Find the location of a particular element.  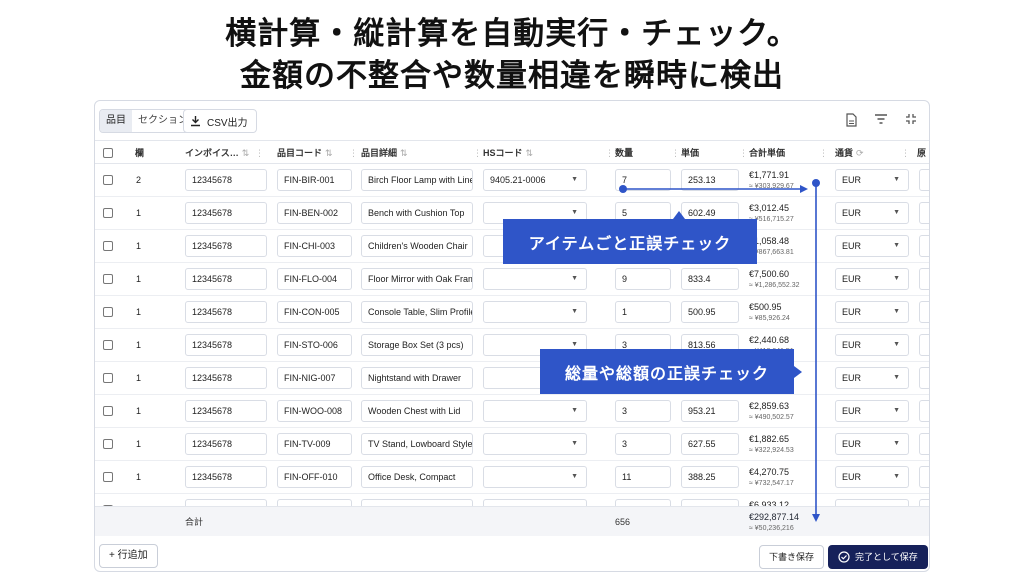

item-check-callout: アイテムごと正誤チェック is located at coordinates (630, 241).